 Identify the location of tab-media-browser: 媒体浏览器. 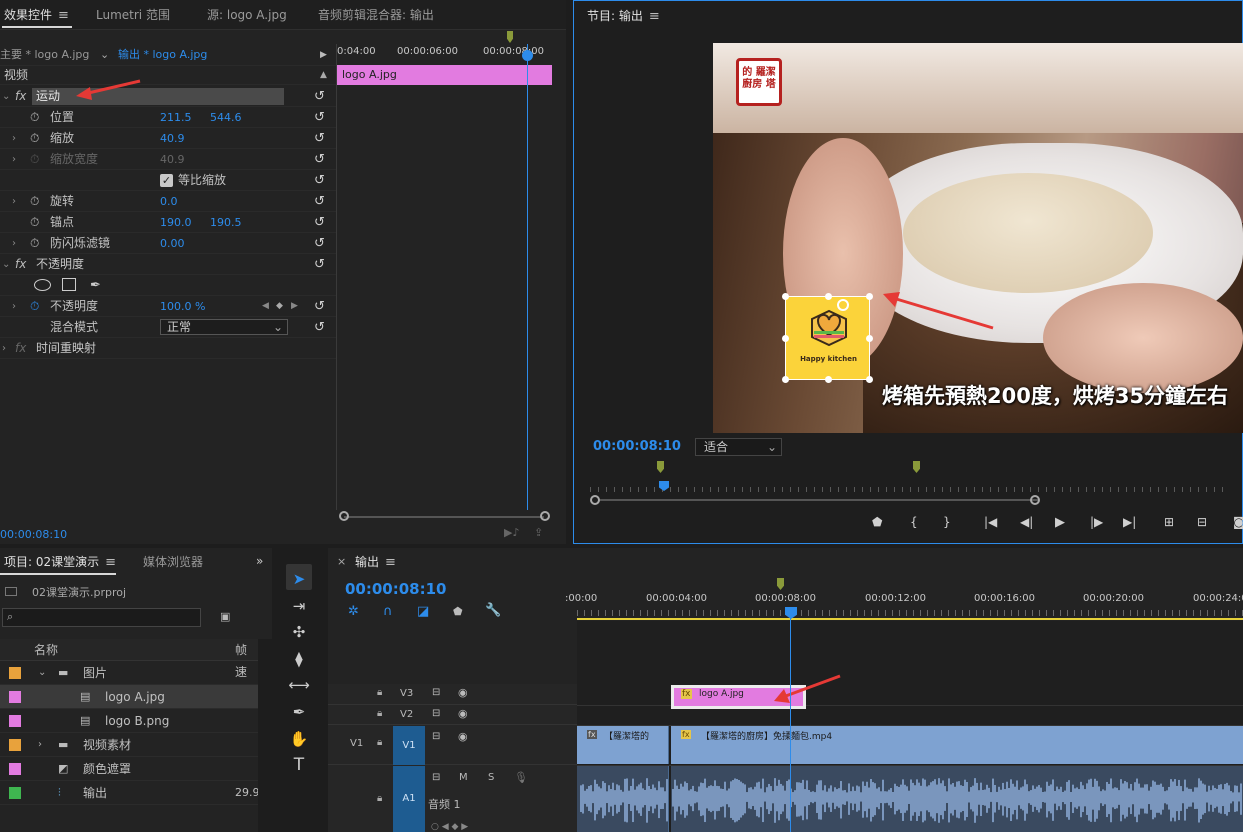
(173, 562).